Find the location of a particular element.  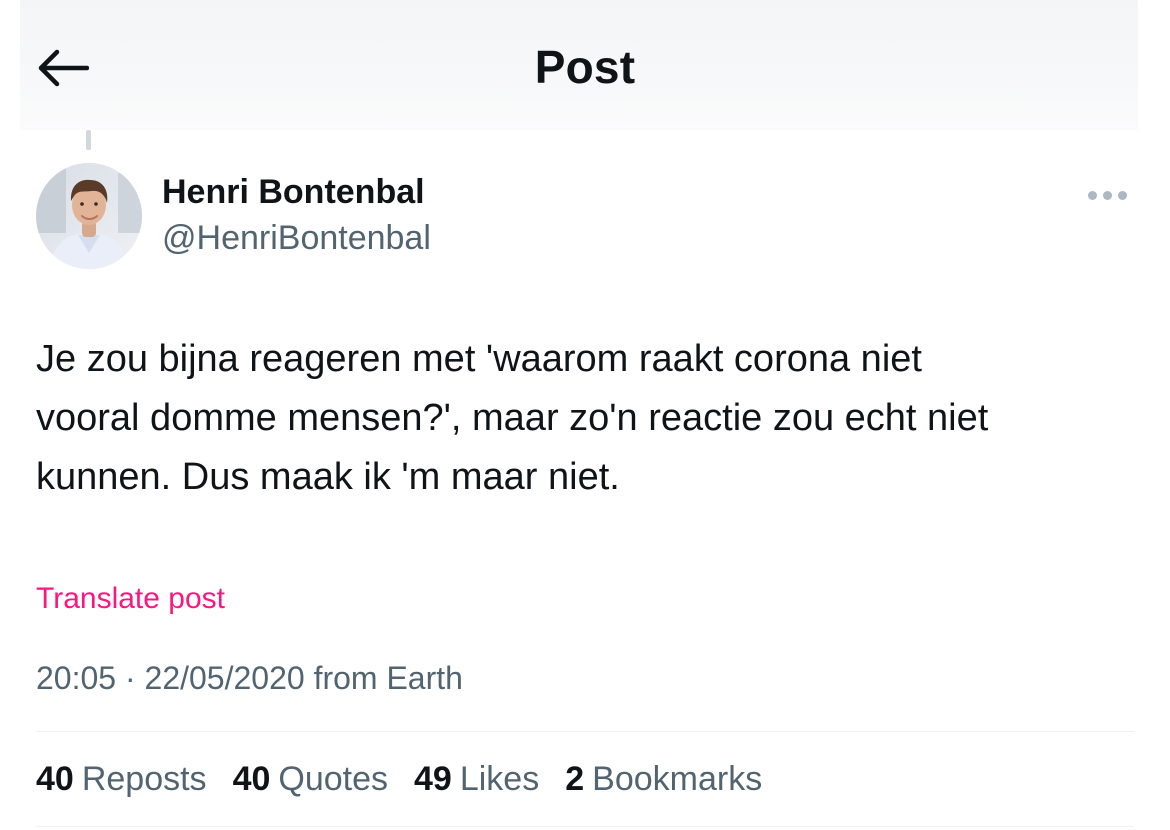

post-source: from Earth is located at coordinates (388, 678).